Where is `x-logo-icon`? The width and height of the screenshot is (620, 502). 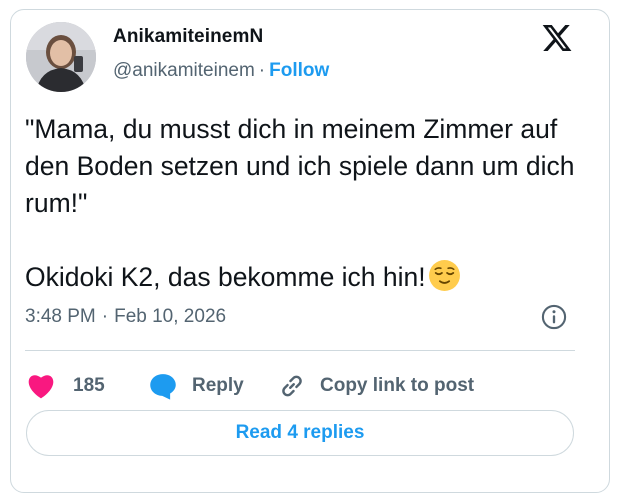
x-logo-icon is located at coordinates (557, 38).